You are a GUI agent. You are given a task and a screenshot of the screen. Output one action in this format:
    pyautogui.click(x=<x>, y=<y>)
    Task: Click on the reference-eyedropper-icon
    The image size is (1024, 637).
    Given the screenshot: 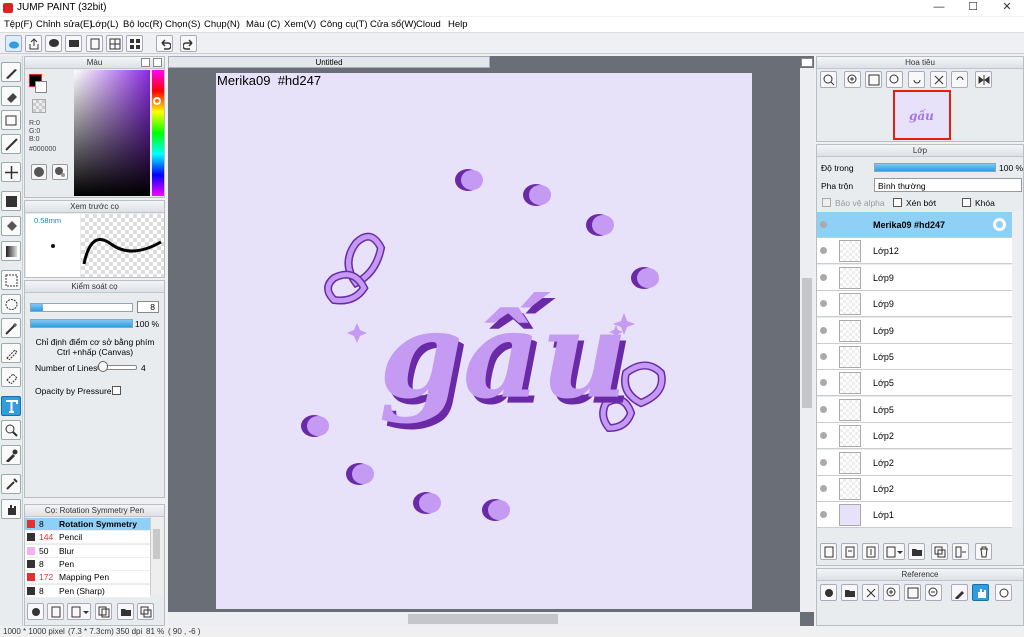 What is the action you would take?
    pyautogui.click(x=959, y=592)
    